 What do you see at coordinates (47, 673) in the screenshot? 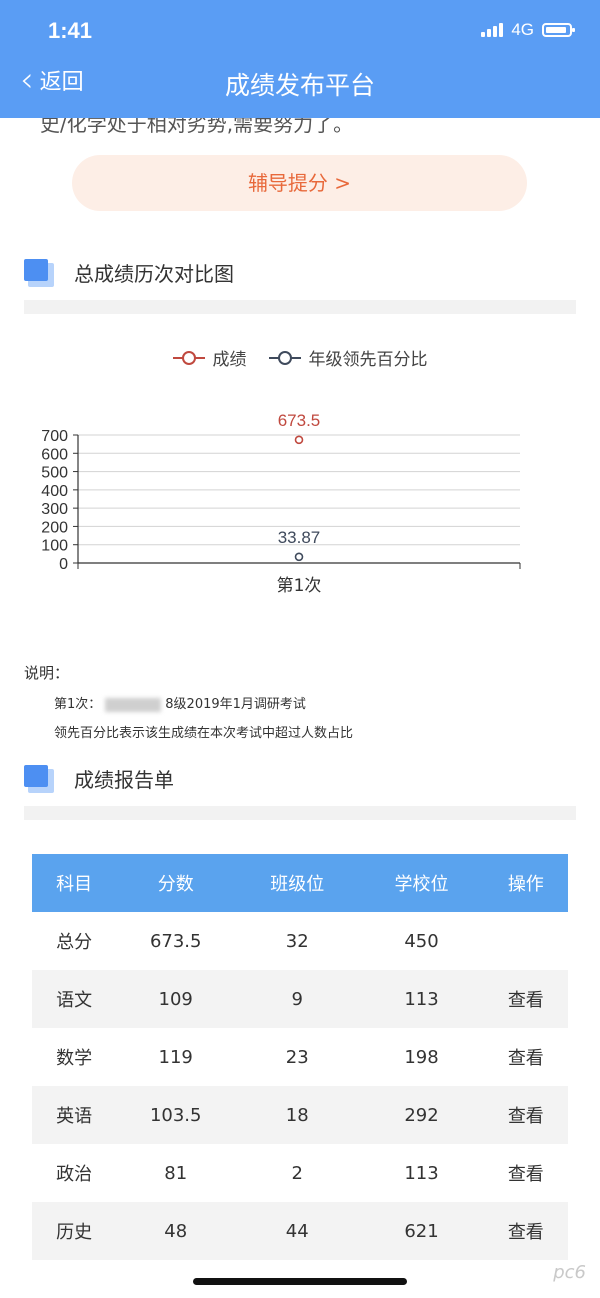
I see `notes-heading: 说明：` at bounding box center [47, 673].